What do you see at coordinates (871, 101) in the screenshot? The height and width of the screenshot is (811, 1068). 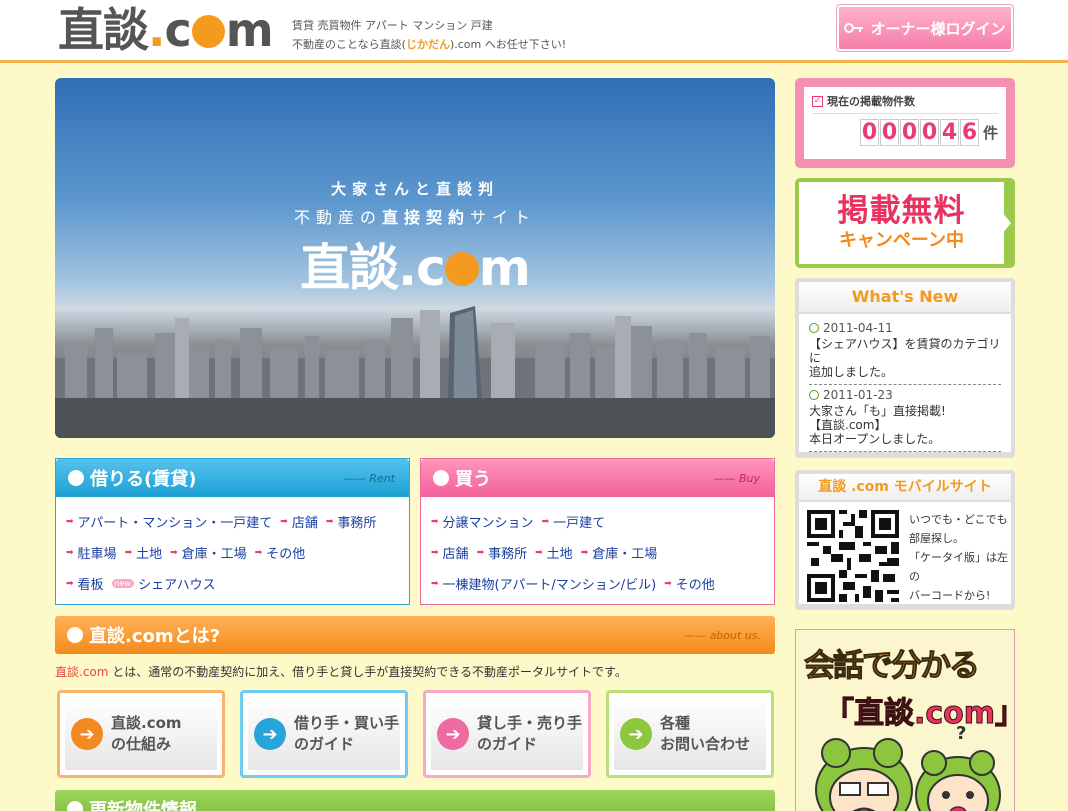 I see `counter-title-text: 現在の掲載物件数` at bounding box center [871, 101].